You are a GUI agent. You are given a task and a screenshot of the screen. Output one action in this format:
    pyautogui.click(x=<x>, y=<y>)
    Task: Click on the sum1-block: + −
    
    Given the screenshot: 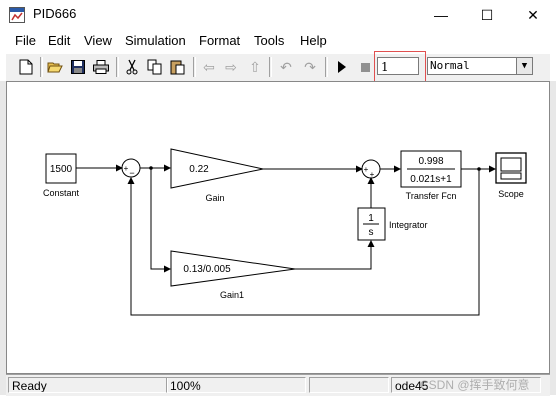 What is the action you would take?
    pyautogui.click(x=131, y=168)
    